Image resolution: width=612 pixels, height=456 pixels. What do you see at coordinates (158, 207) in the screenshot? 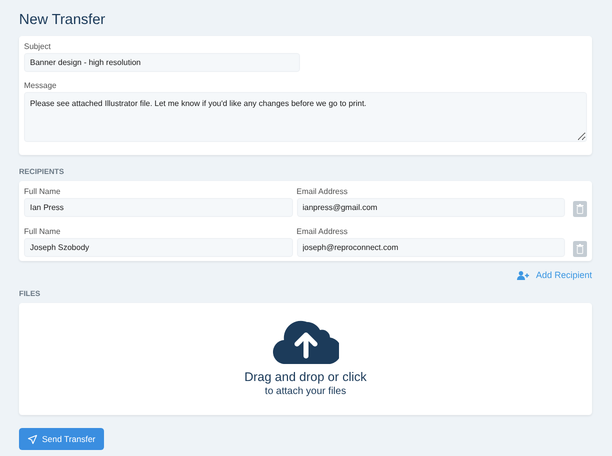
I see `text-field: Ian Press` at bounding box center [158, 207].